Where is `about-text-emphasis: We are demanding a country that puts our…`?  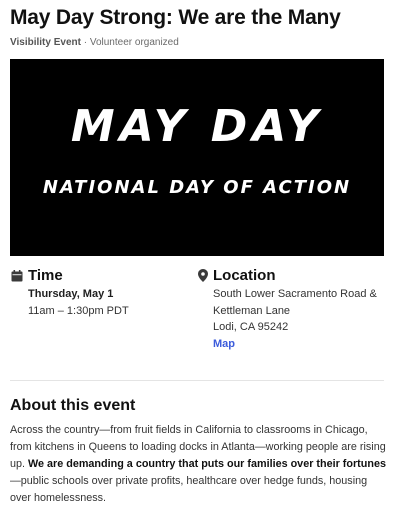
about-text-emphasis: We are demanding a country that puts our… is located at coordinates (207, 464).